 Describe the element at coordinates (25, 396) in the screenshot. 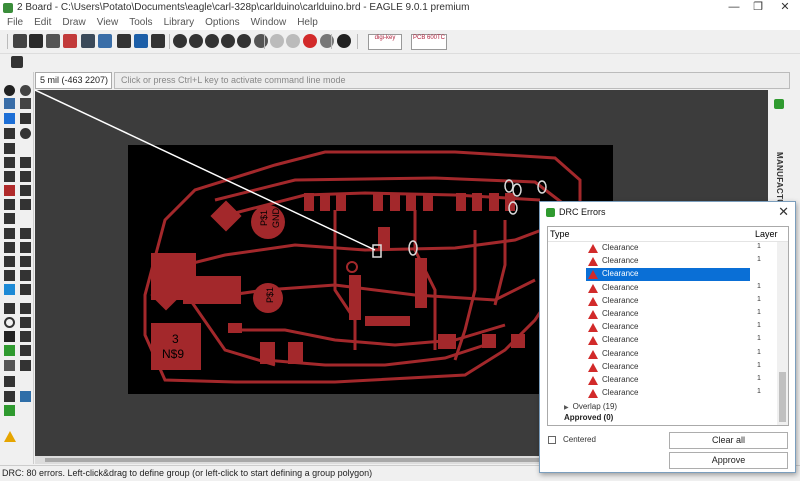

I see `ratsnest-icon` at that location.